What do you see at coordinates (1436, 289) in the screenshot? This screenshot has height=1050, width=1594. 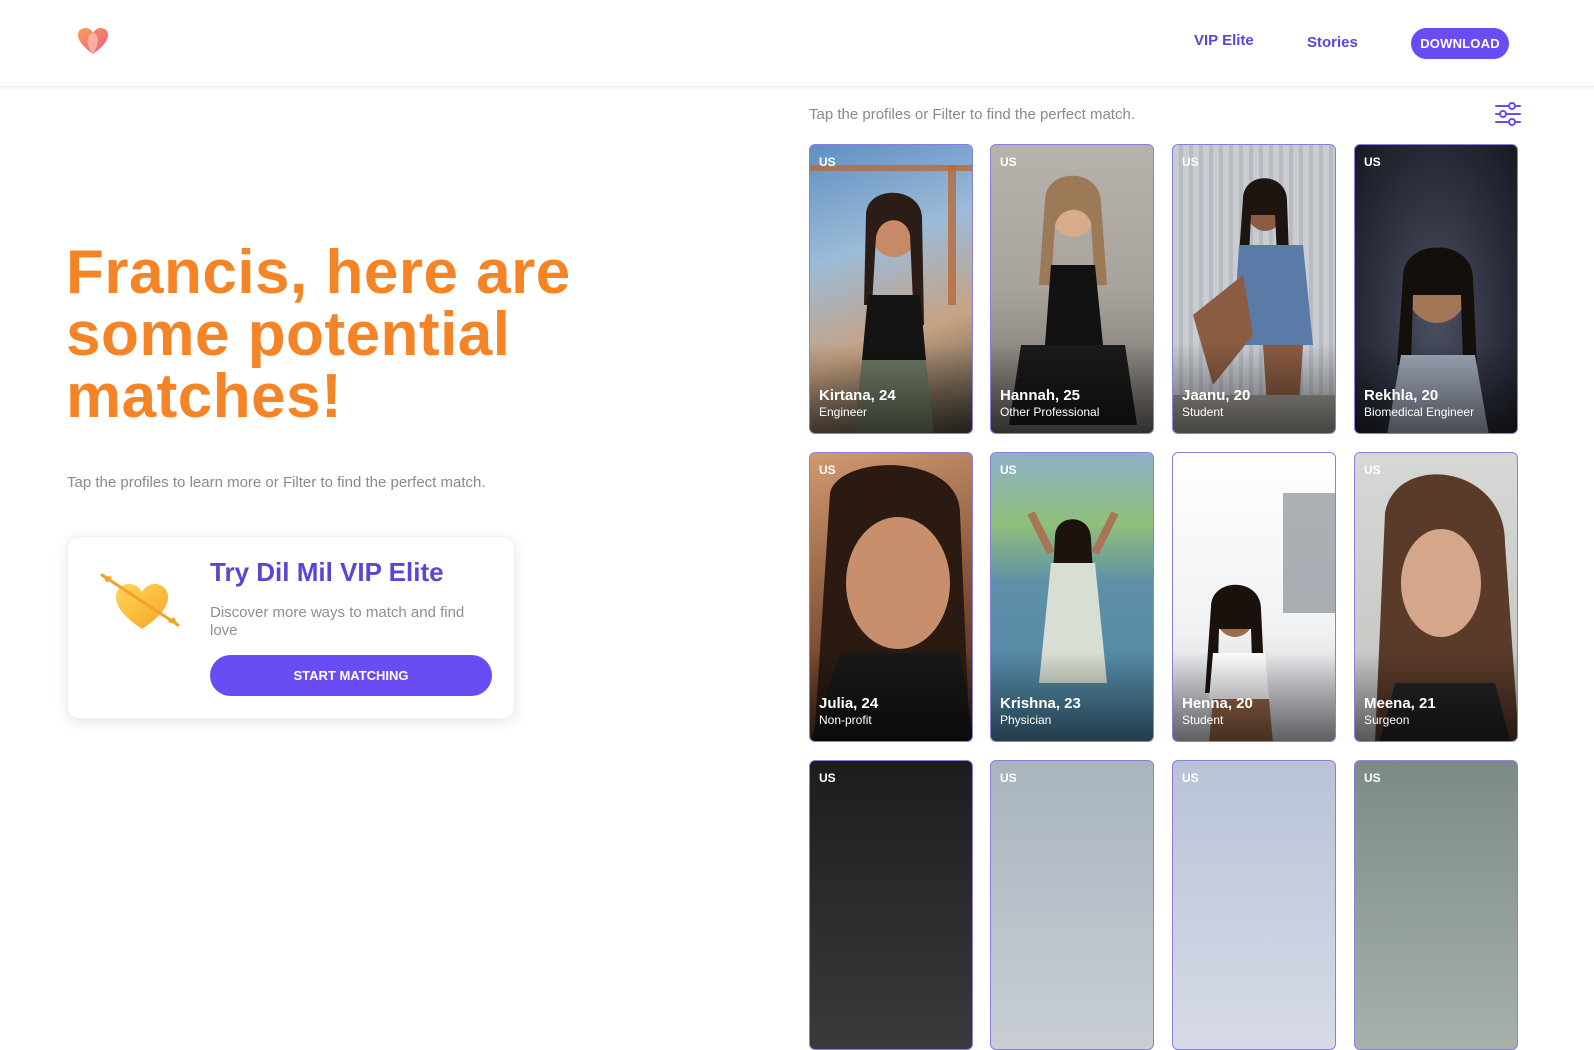 I see `profile-card: US Rekhla, 20 Biomedical Engineer` at bounding box center [1436, 289].